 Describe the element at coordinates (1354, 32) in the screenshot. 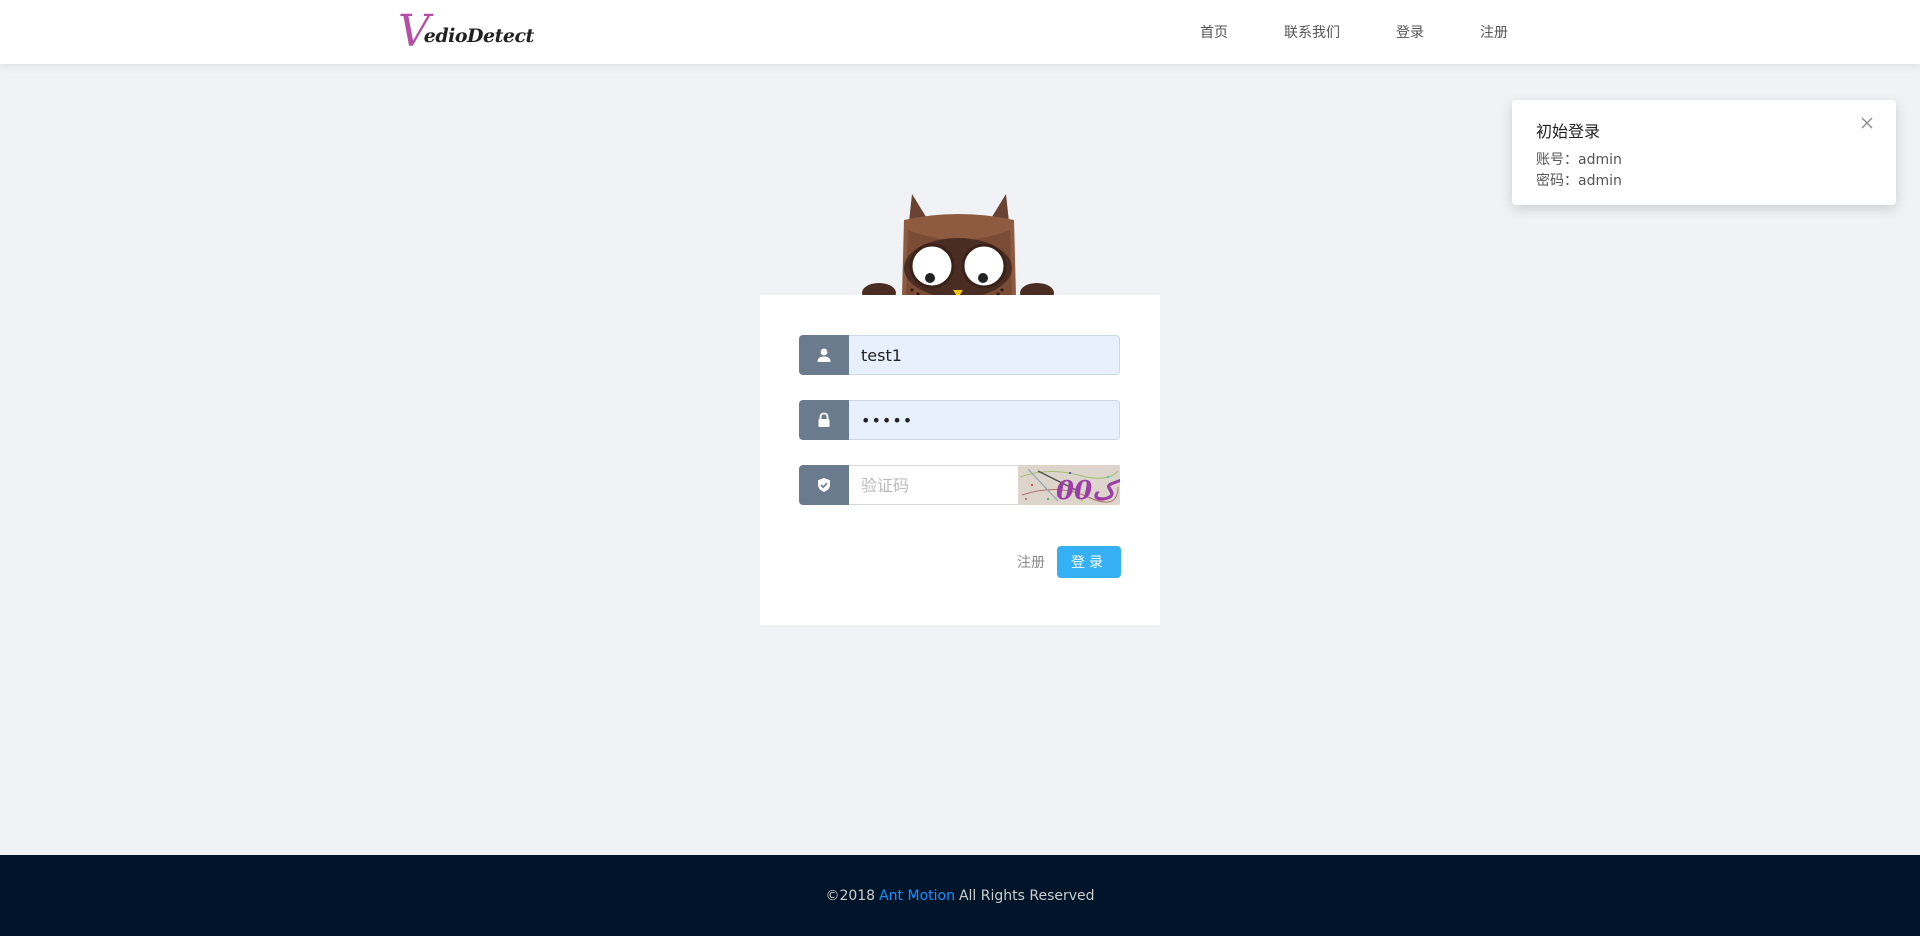

I see `main-nav: 首页 联系我们 登录 注册` at that location.